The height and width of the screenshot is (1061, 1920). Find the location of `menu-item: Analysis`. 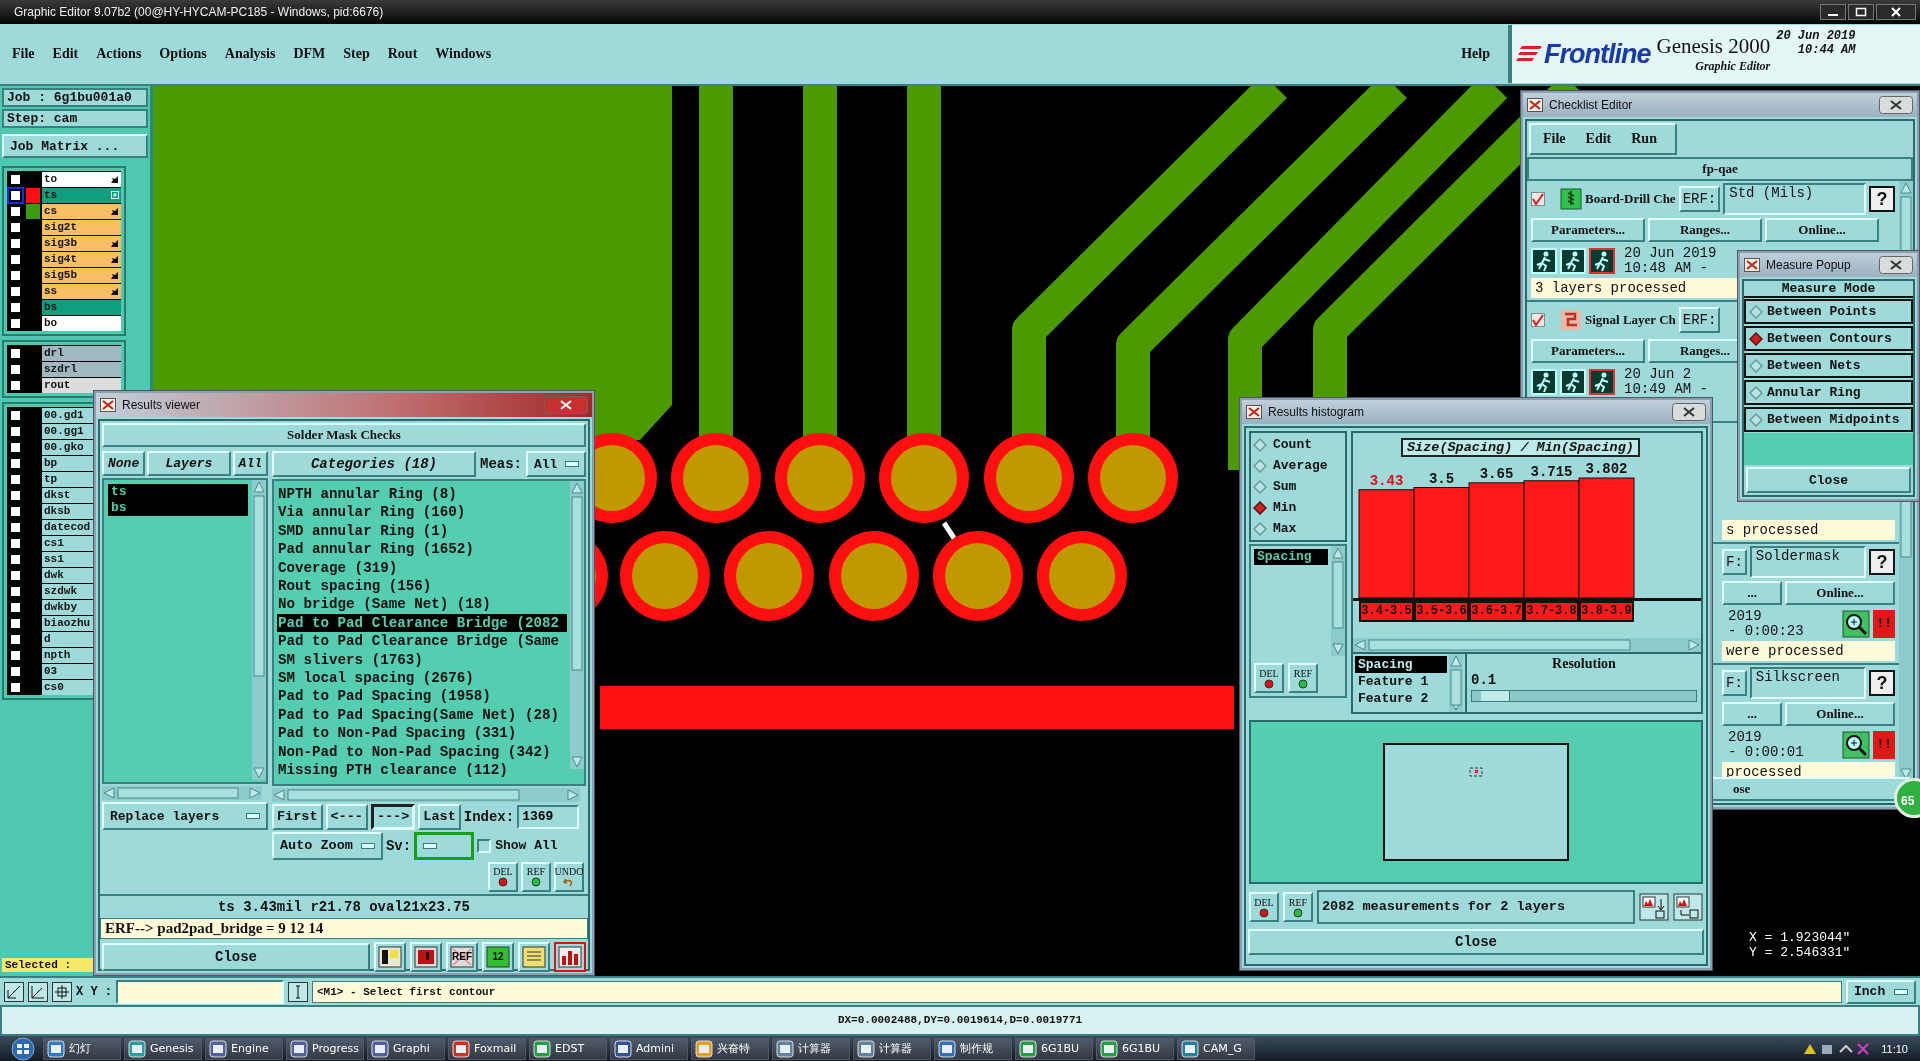

menu-item: Analysis is located at coordinates (250, 54).